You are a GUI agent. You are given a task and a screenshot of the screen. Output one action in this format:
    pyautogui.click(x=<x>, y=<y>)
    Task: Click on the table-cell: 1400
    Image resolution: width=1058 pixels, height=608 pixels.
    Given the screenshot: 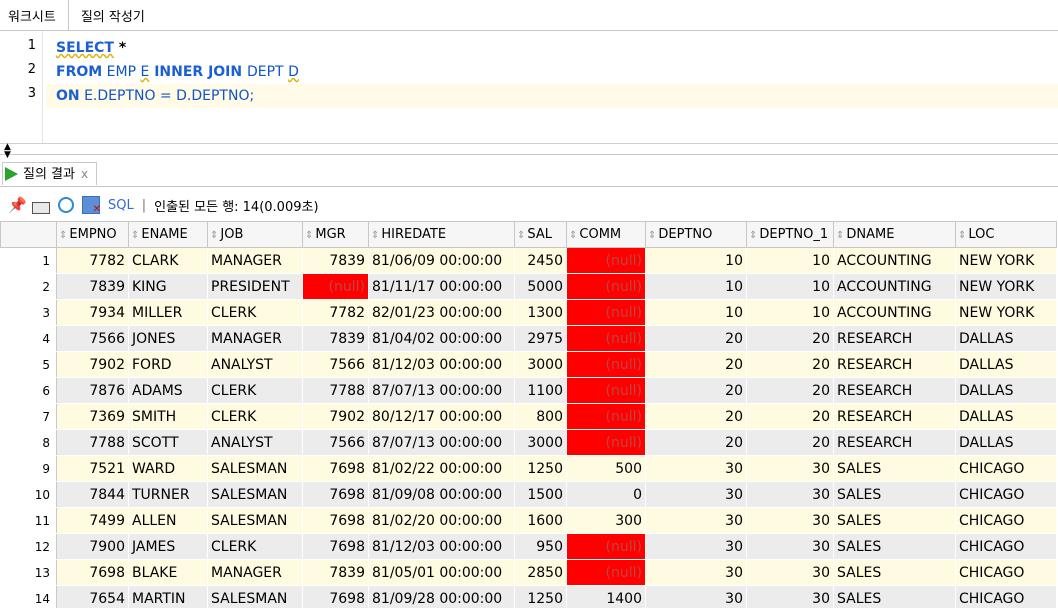 What is the action you would take?
    pyautogui.click(x=606, y=596)
    